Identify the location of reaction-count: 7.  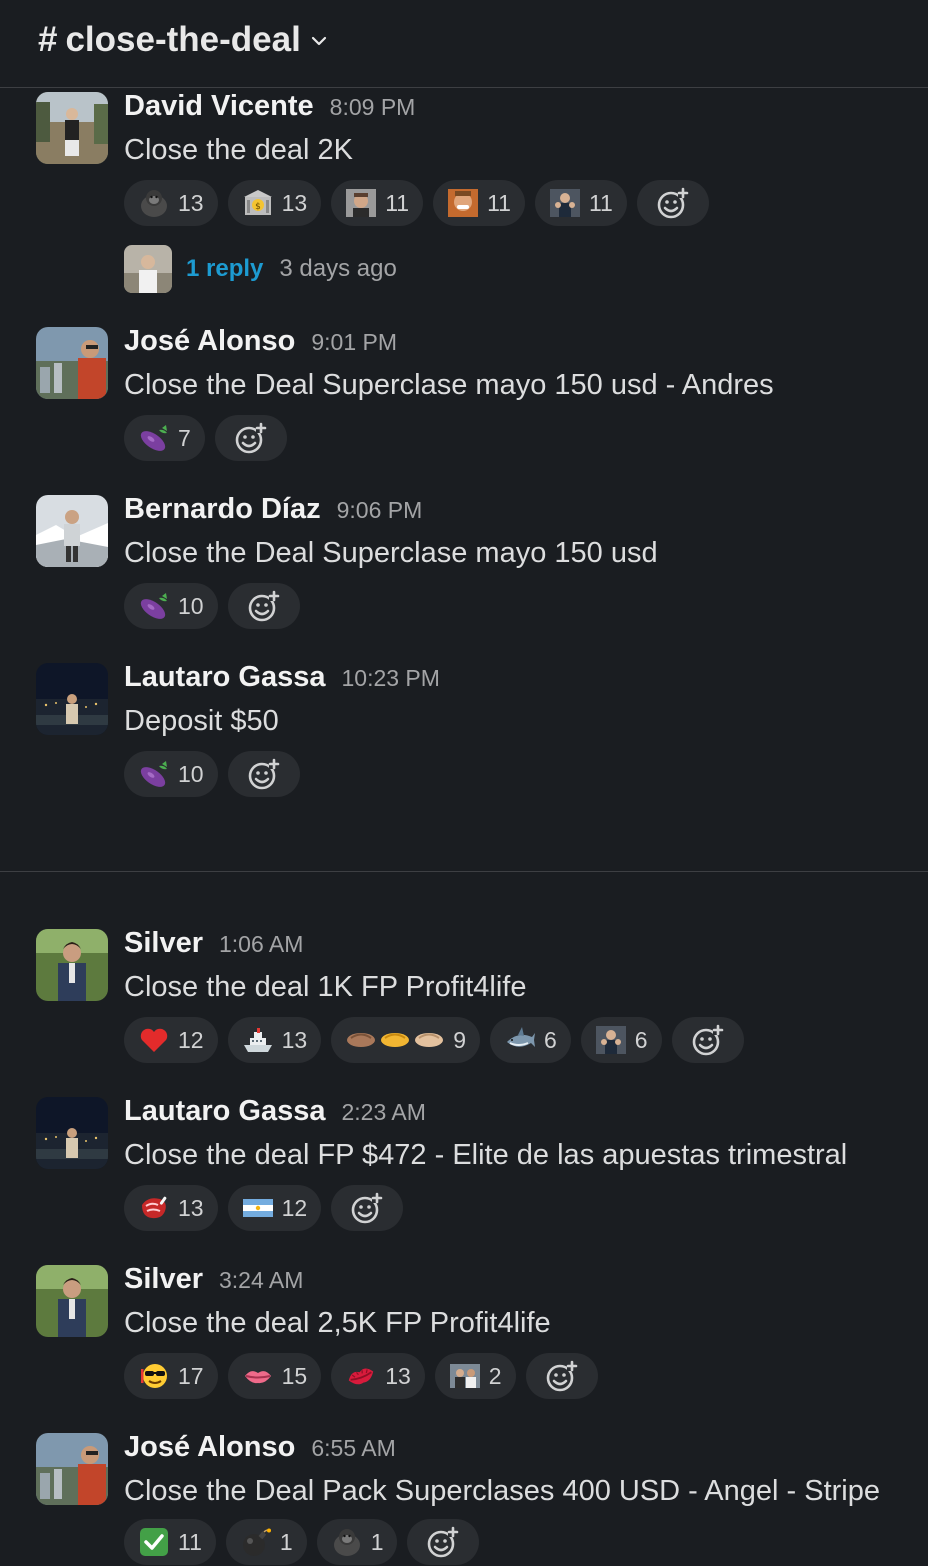
(184, 437).